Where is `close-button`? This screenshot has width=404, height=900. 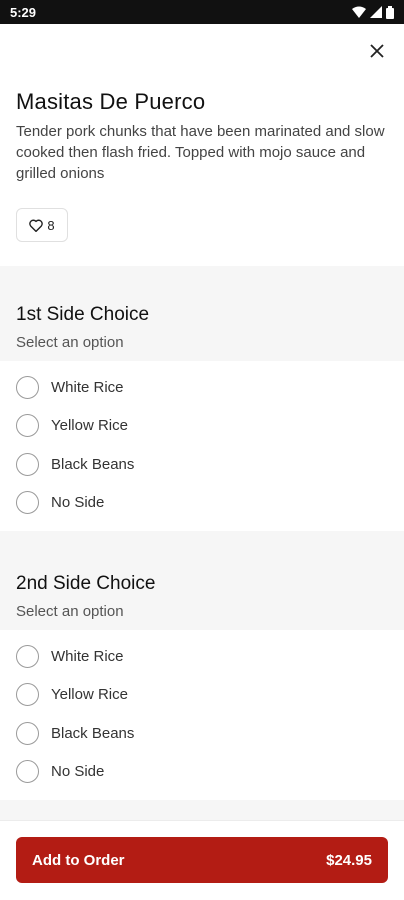
close-button is located at coordinates (377, 51).